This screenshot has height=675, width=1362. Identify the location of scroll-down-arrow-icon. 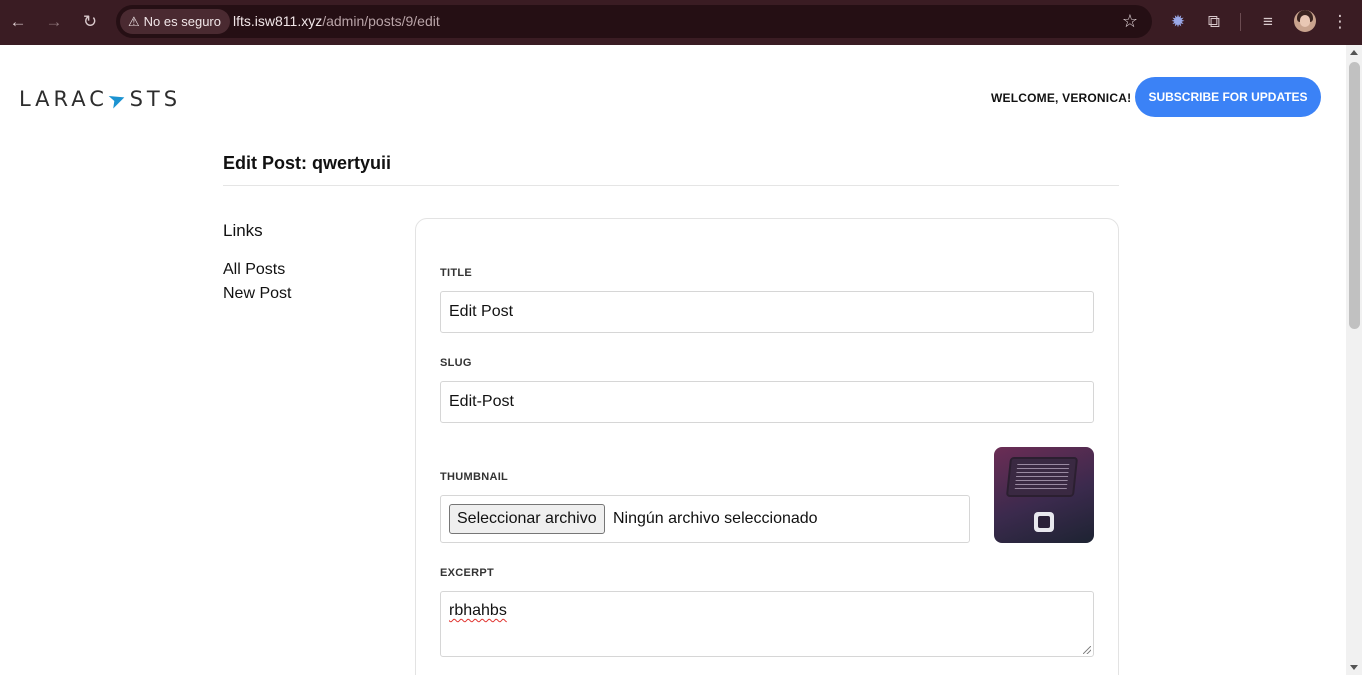
(1354, 667).